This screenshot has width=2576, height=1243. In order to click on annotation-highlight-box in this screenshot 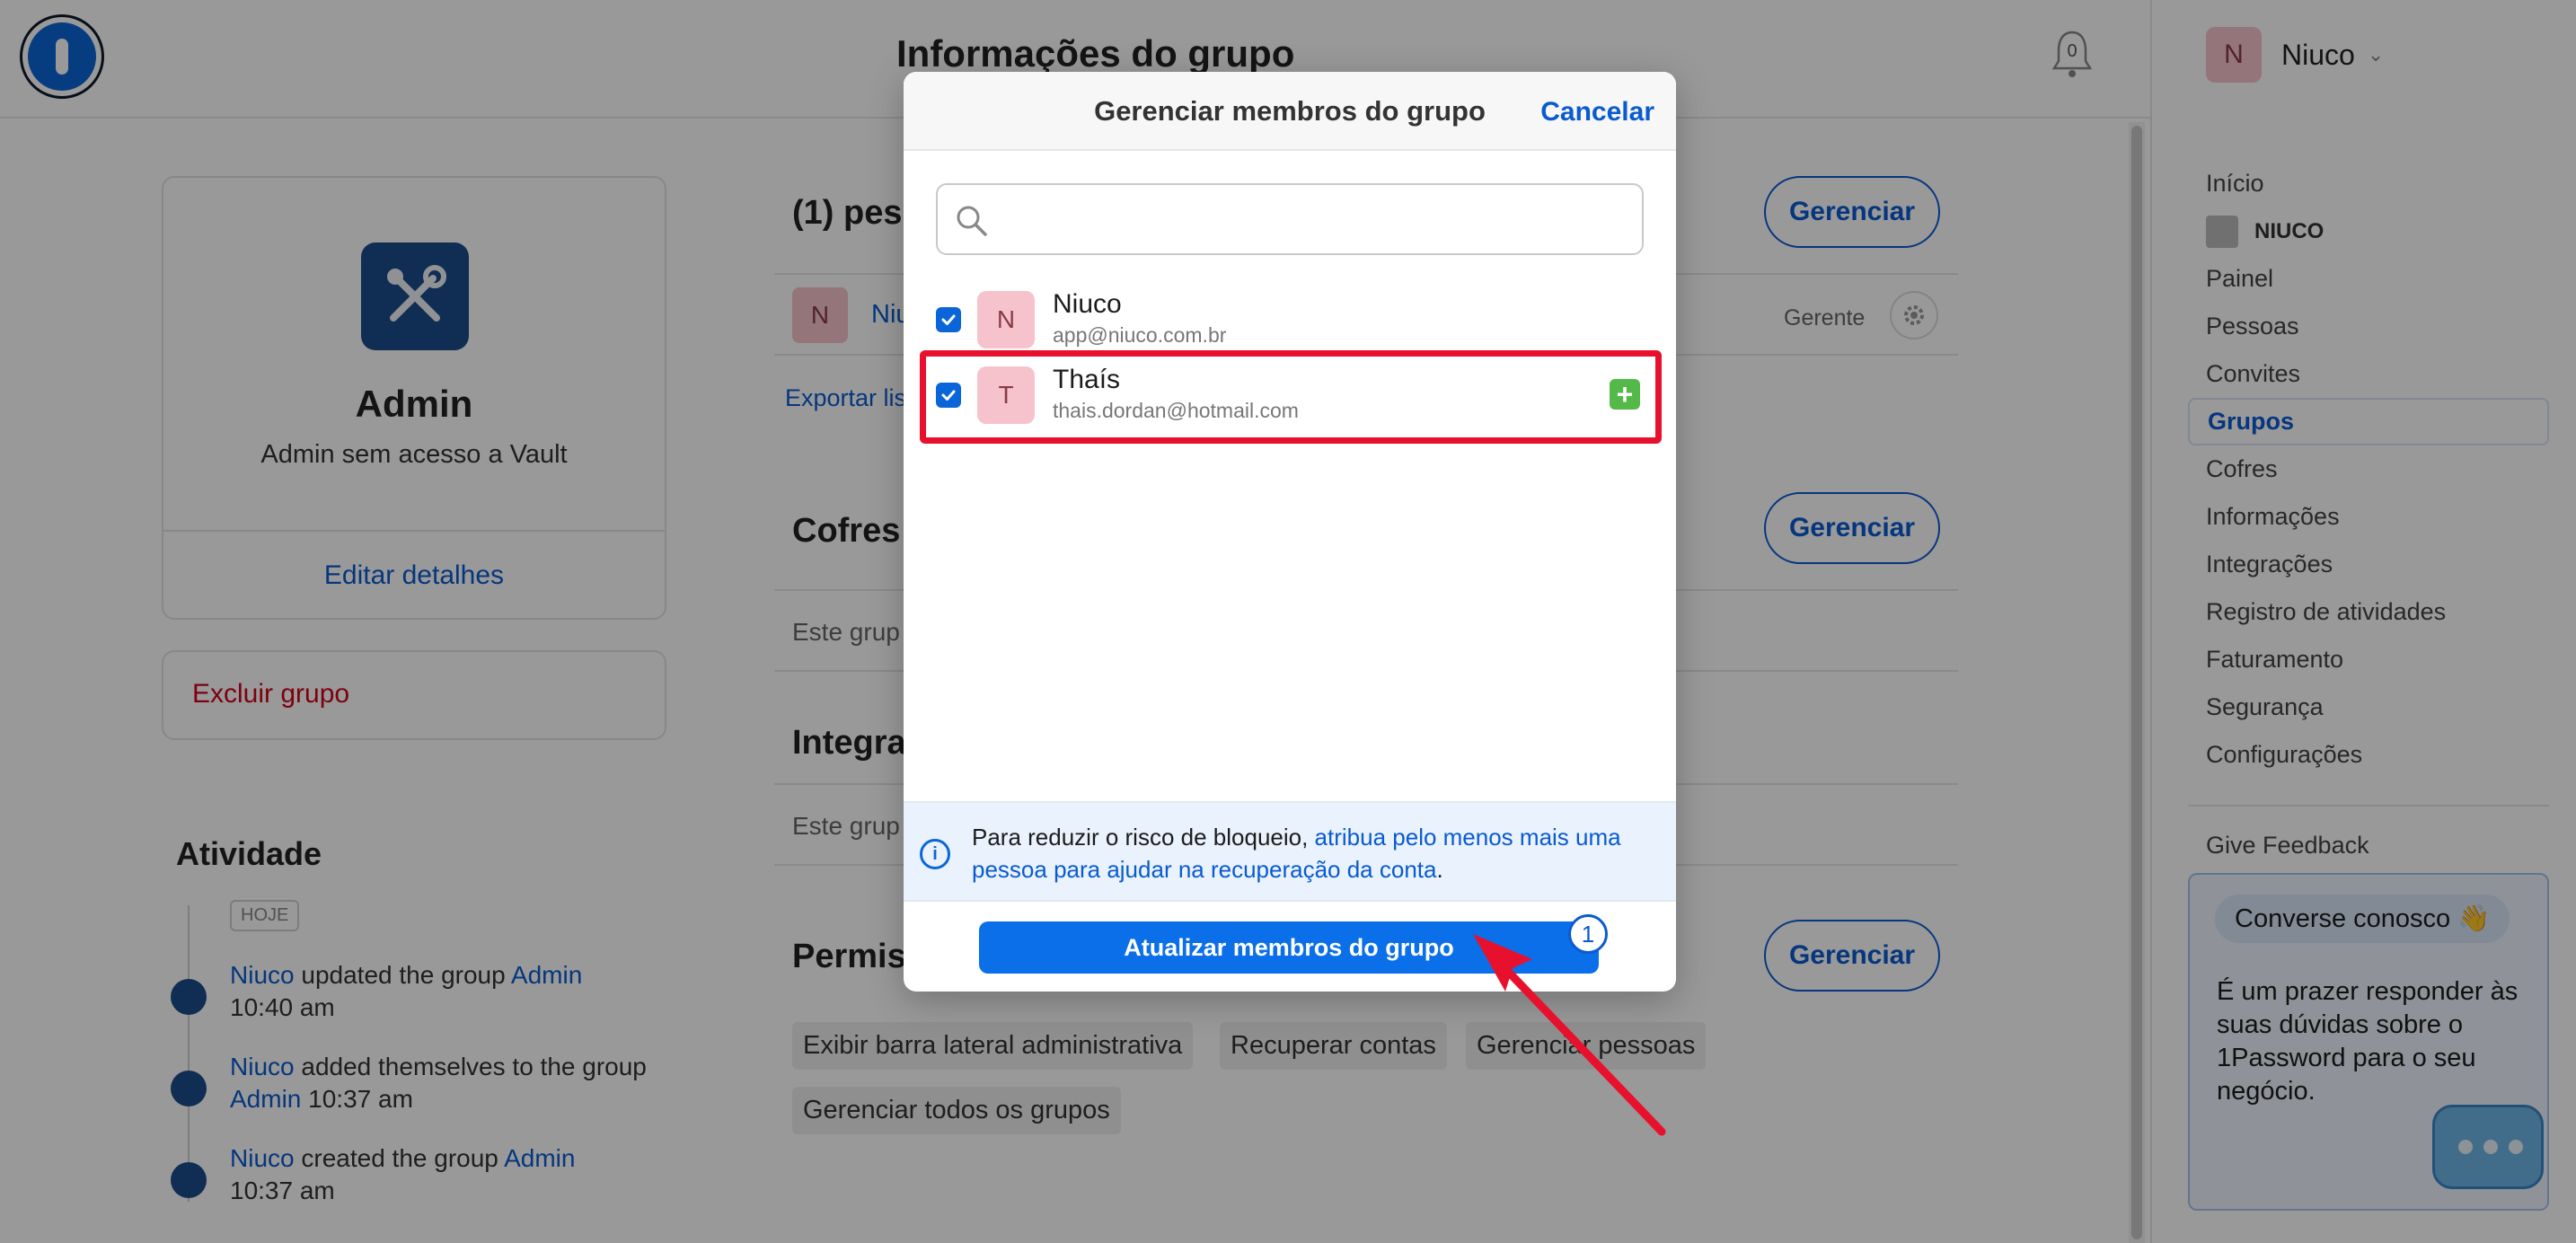, I will do `click(1291, 397)`.